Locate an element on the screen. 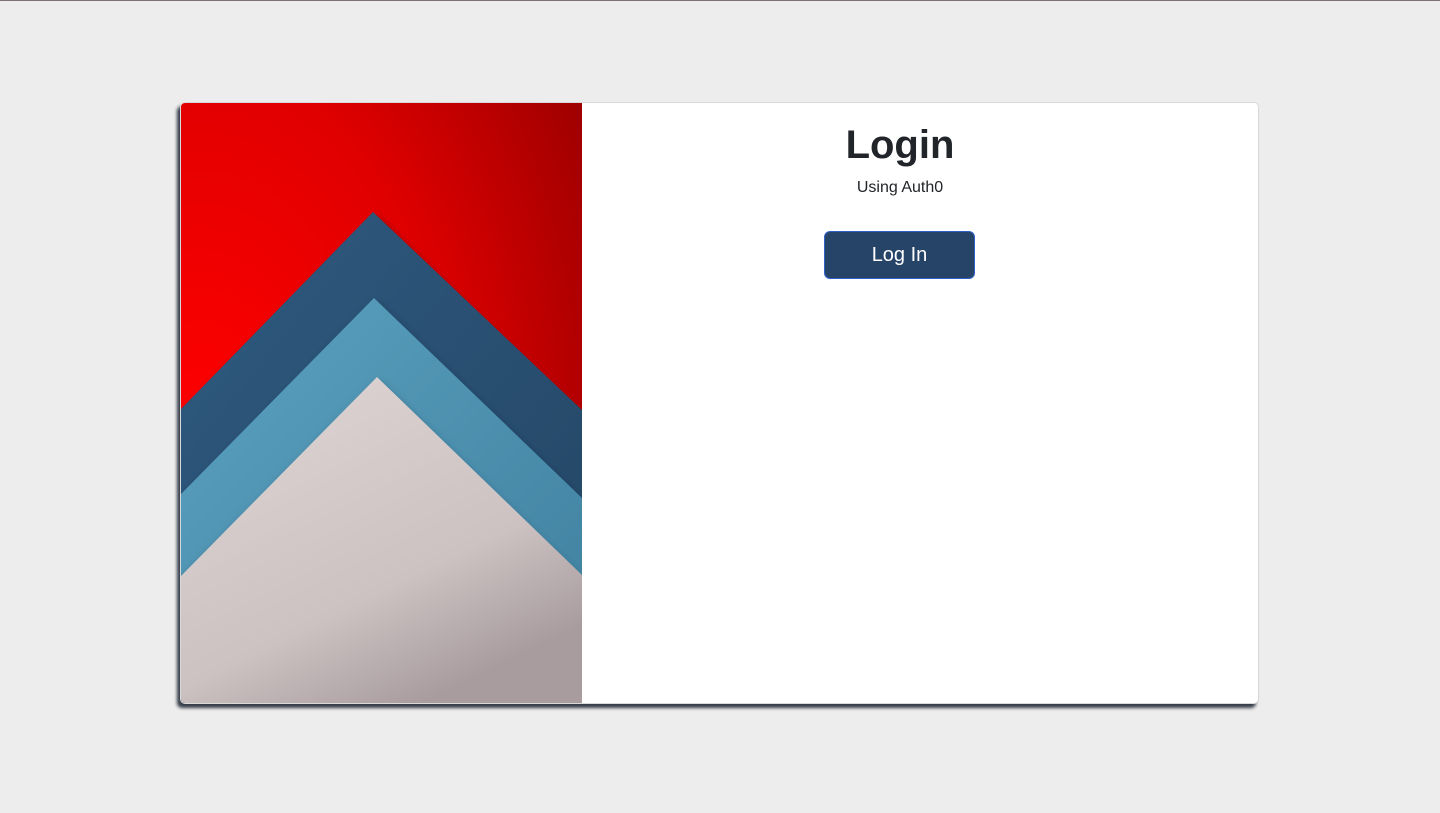 The image size is (1440, 813). top-border is located at coordinates (720, 0).